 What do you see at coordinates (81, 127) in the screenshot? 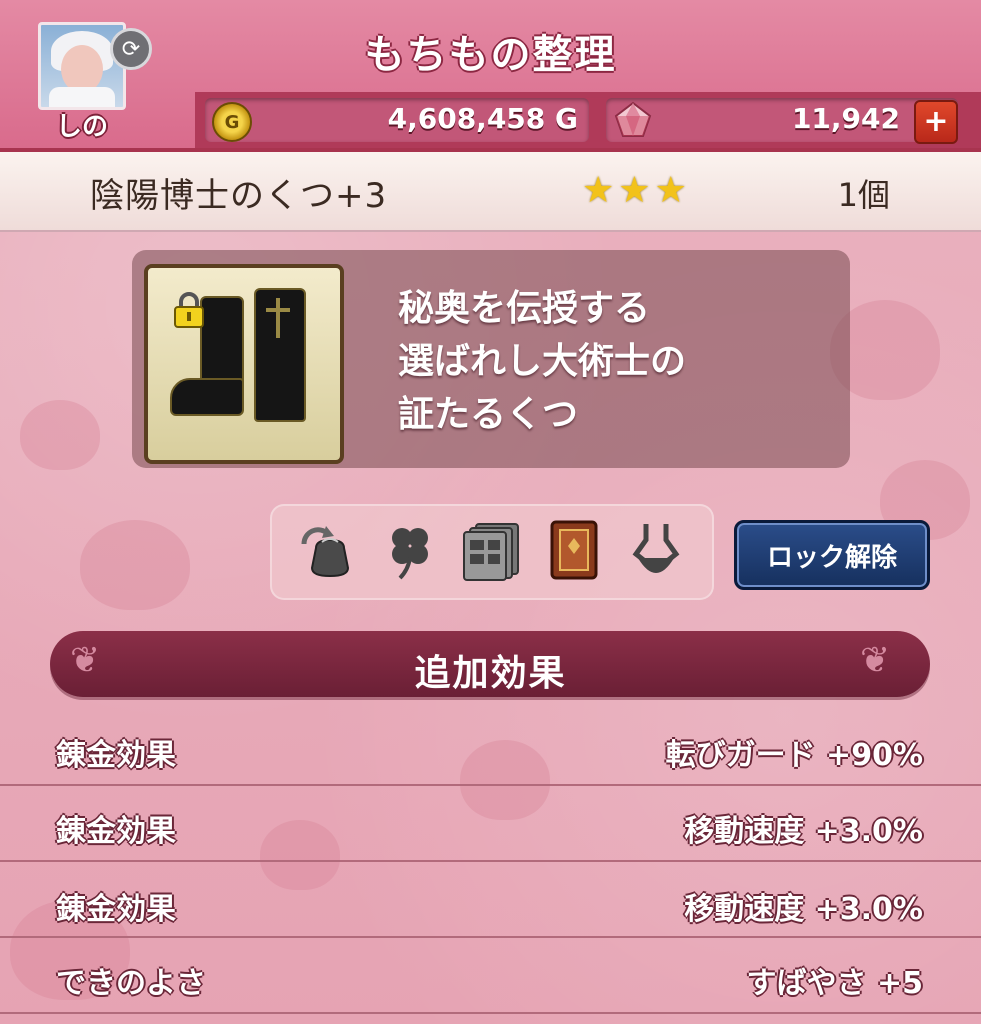
I see `player-name: しの` at bounding box center [81, 127].